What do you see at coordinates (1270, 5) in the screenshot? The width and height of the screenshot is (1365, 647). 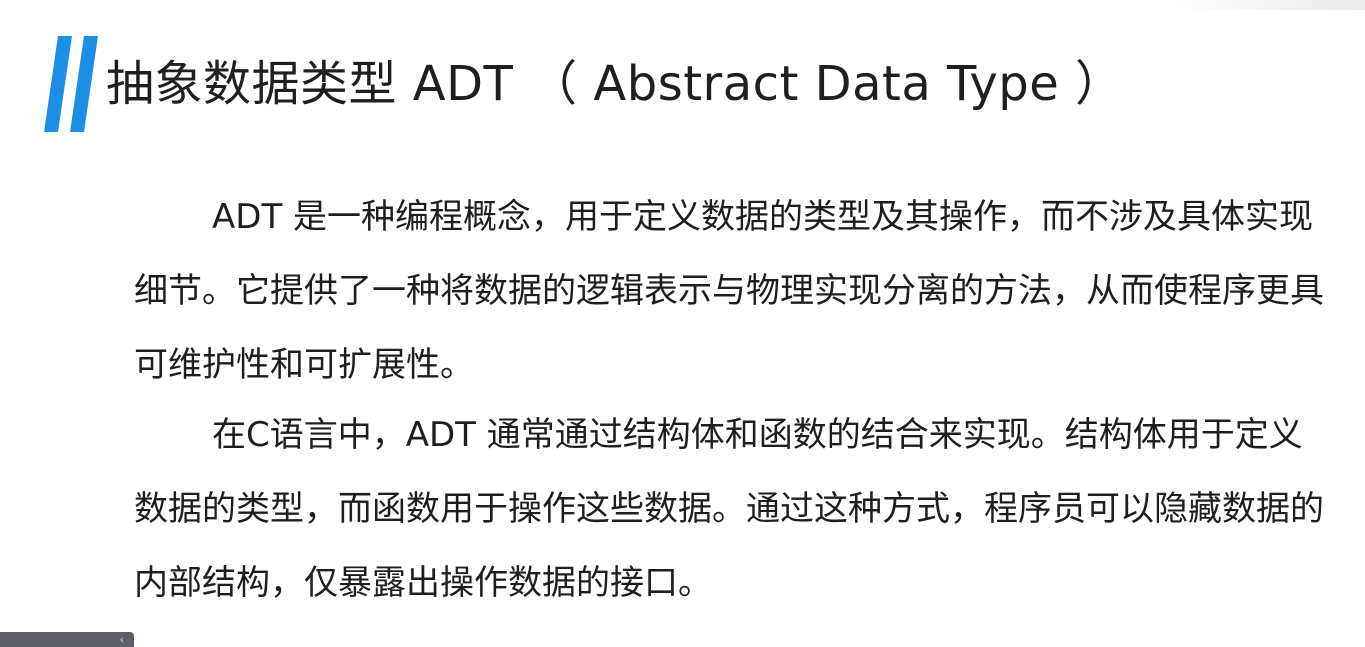 I see `top-right-overlay` at bounding box center [1270, 5].